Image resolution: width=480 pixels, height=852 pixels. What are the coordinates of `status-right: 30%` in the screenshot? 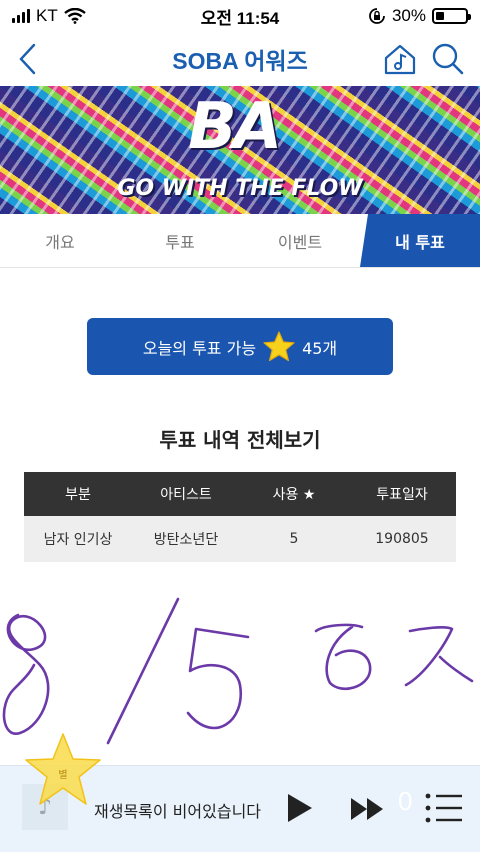 It's located at (419, 16).